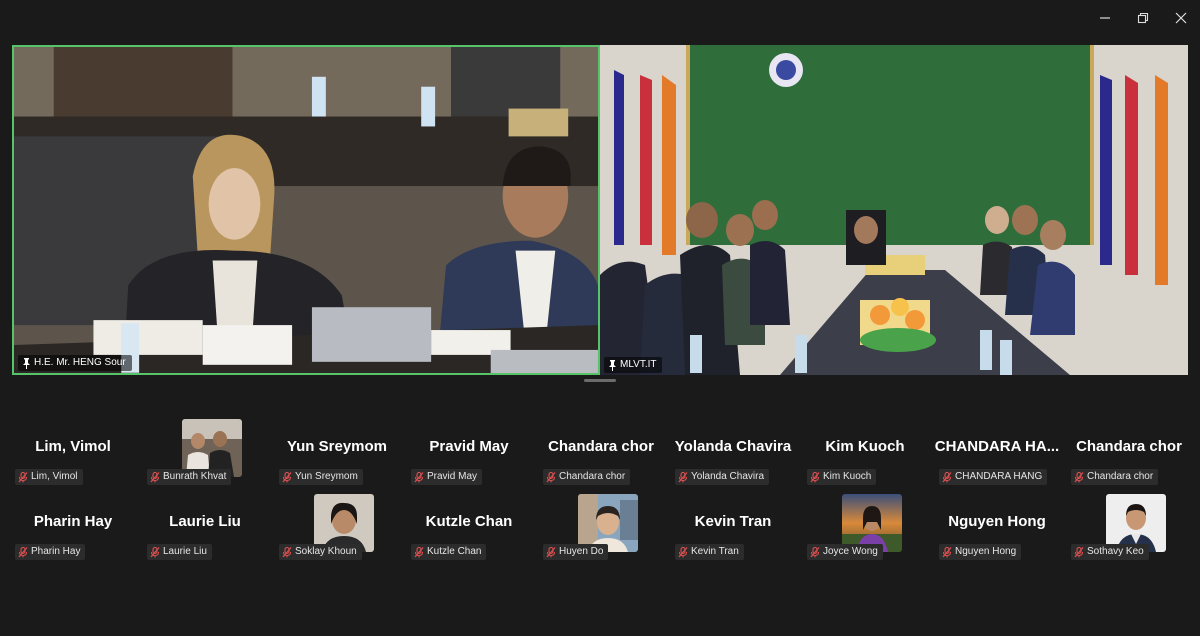  I want to click on participant-display-name: Yolanda Chavira, so click(733, 446).